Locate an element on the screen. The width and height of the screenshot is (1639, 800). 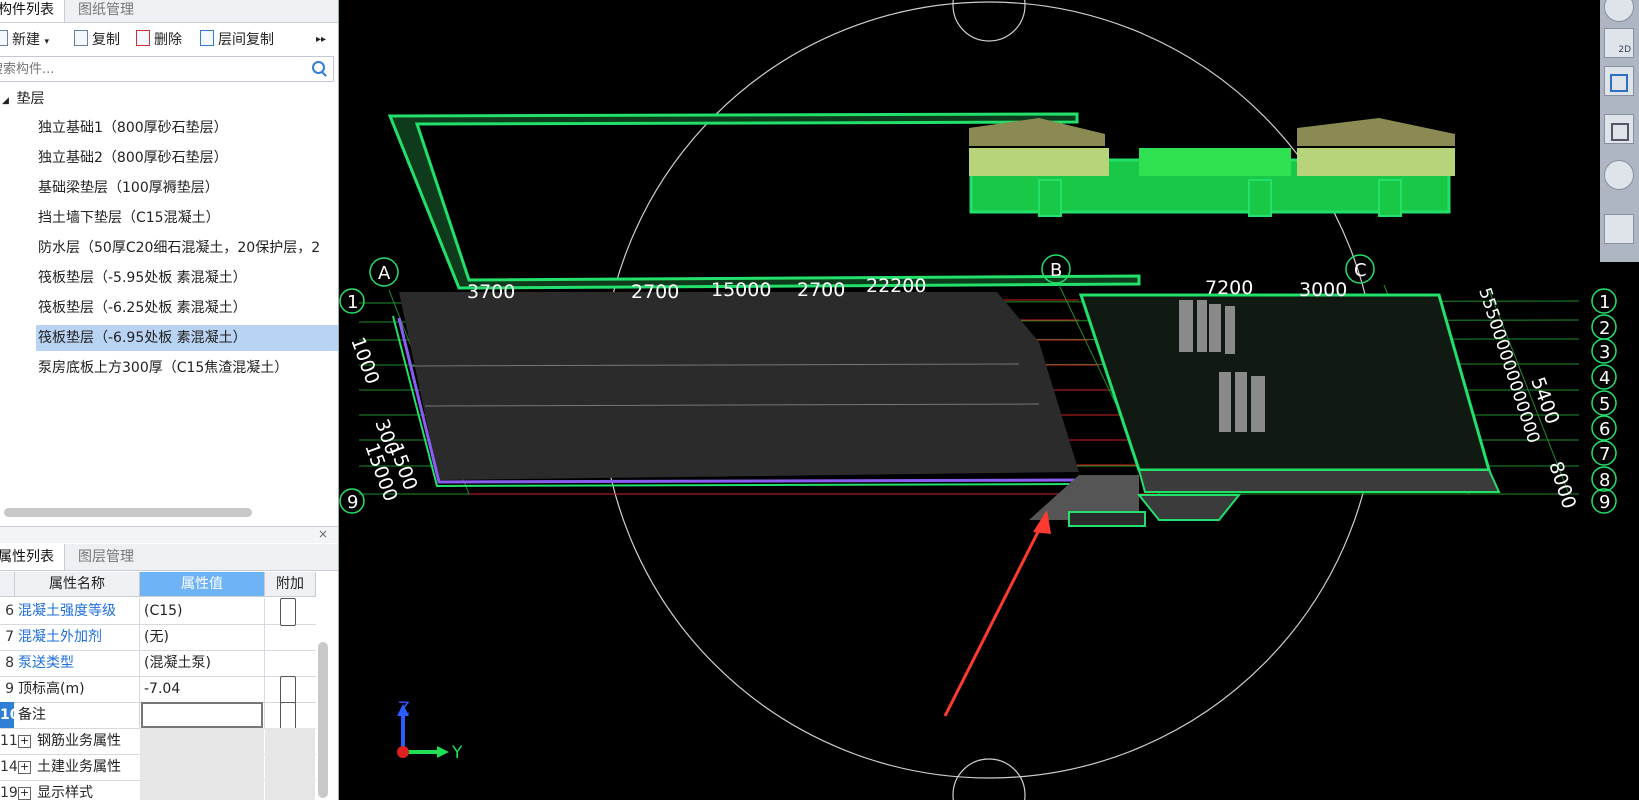
more-tools-icon: ▸▸ is located at coordinates (321, 40).